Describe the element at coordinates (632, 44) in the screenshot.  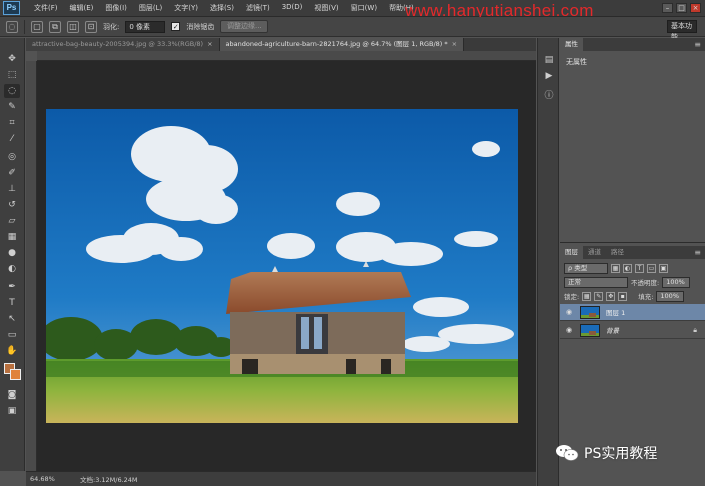
I see `properties-tabbar: 属性 ≡` at that location.